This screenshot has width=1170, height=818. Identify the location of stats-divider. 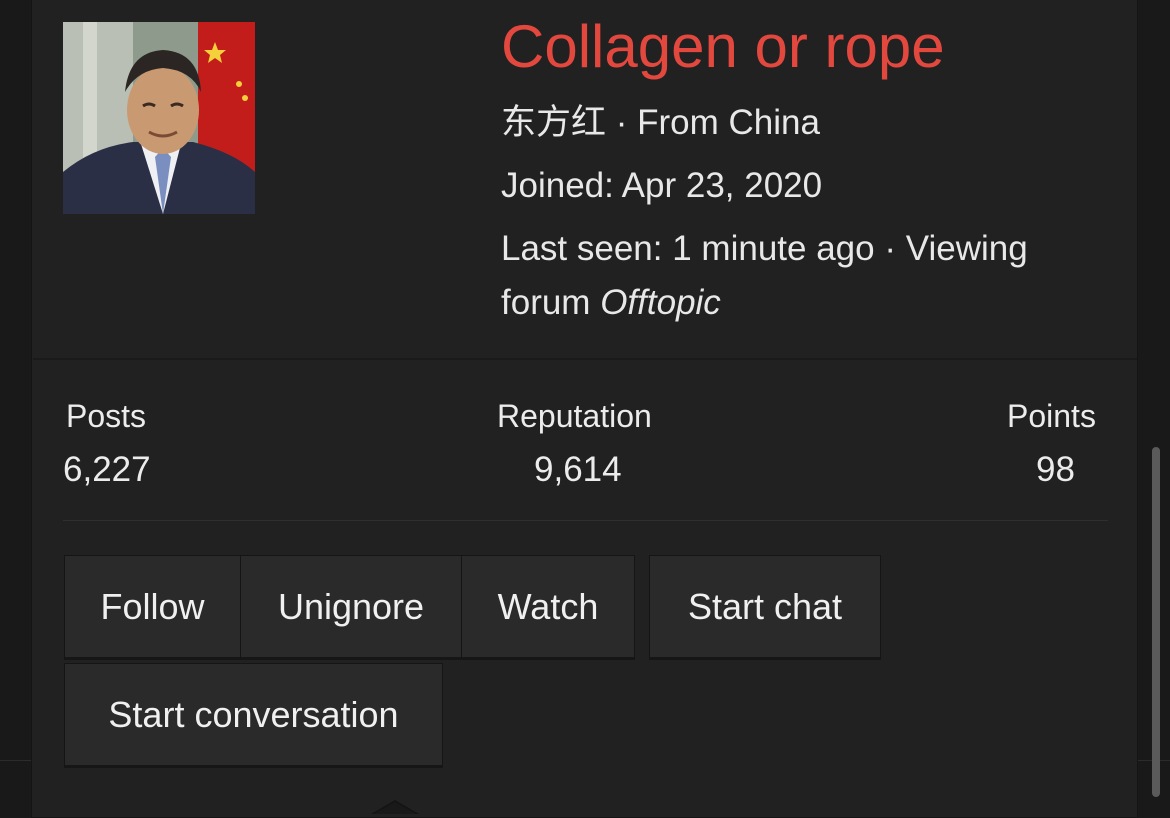
(585, 520).